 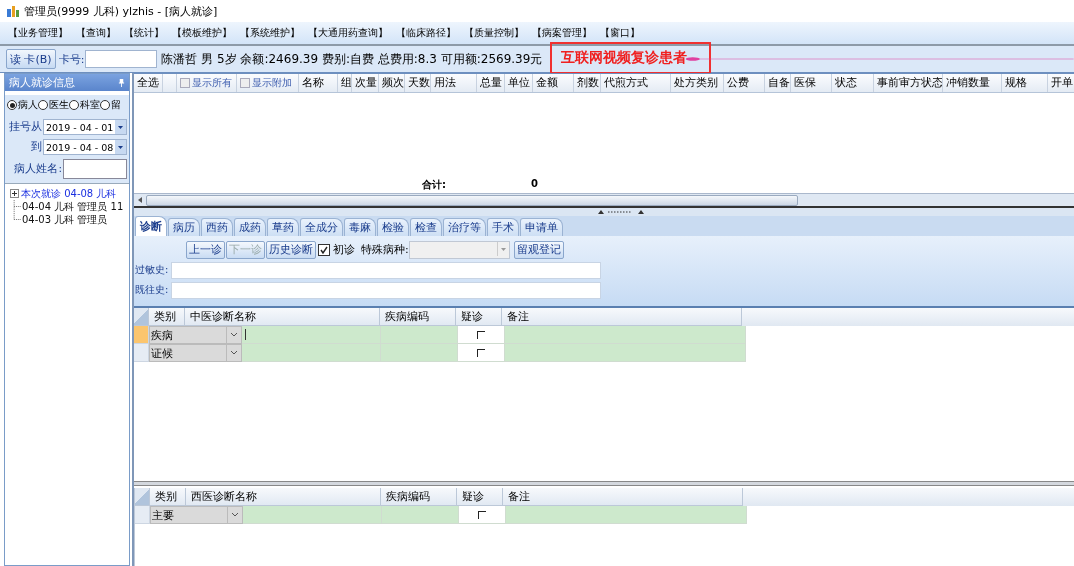 I want to click on tab: 手术, so click(x=503, y=227).